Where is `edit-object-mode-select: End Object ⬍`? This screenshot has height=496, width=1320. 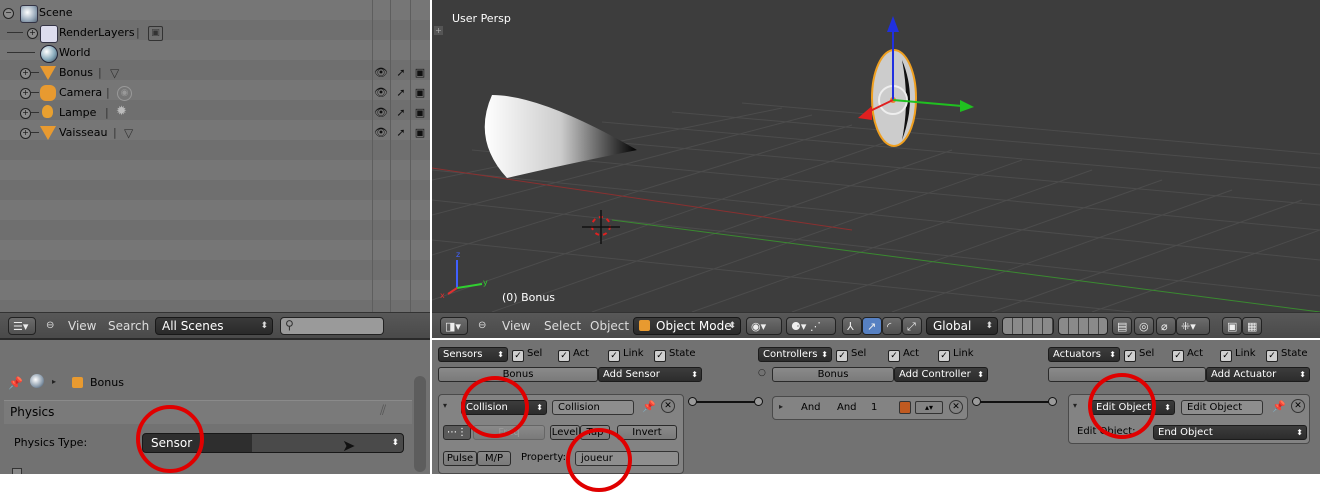
edit-object-mode-select: End Object ⬍ is located at coordinates (1230, 432).